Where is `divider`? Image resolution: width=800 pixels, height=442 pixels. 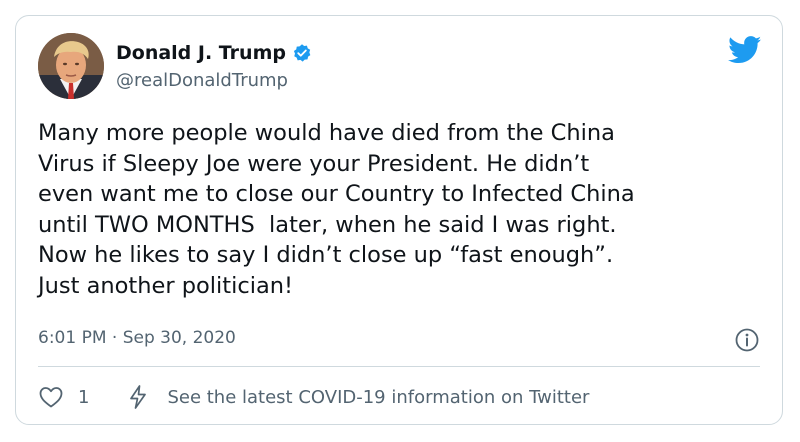
divider is located at coordinates (399, 366).